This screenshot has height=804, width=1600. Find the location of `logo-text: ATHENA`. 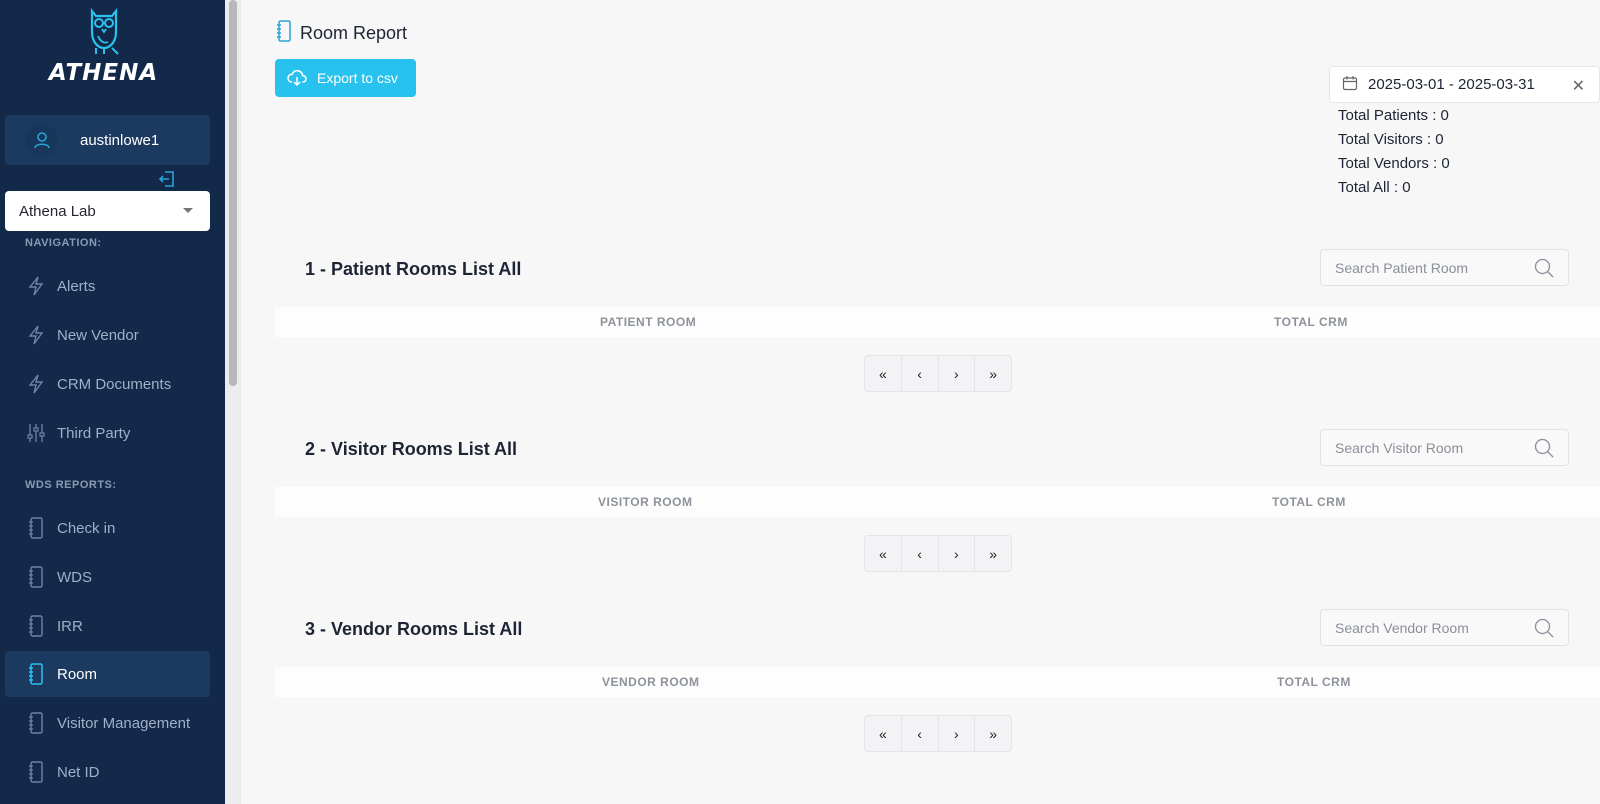

logo-text: ATHENA is located at coordinates (103, 73).